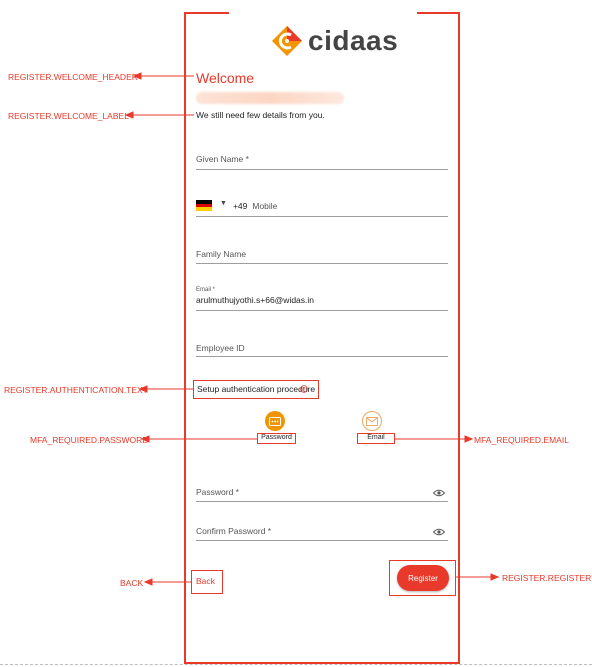 The height and width of the screenshot is (667, 592). What do you see at coordinates (423, 578) in the screenshot?
I see `register-button: Register` at bounding box center [423, 578].